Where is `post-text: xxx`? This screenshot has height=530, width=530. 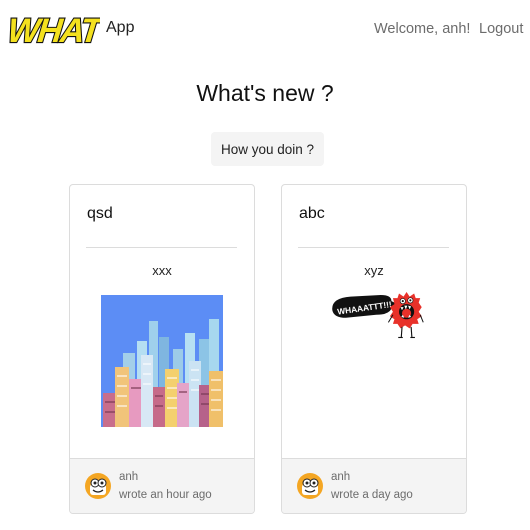
post-text: xxx is located at coordinates (162, 270).